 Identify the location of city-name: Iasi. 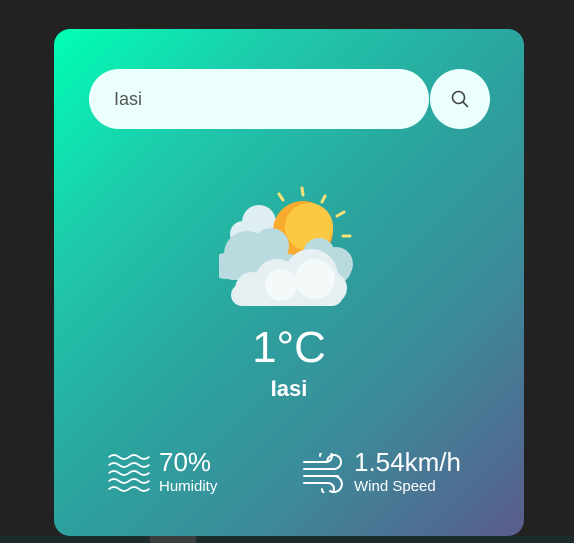
(289, 388).